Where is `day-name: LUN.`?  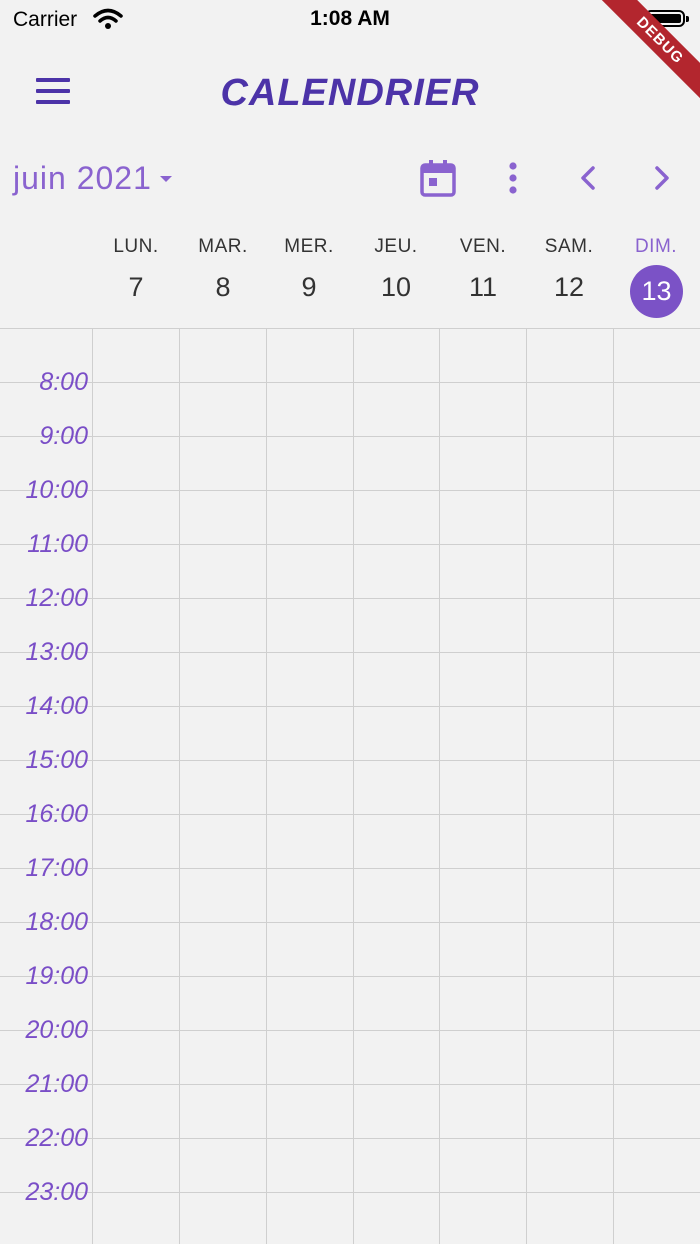
day-name: LUN. is located at coordinates (136, 246).